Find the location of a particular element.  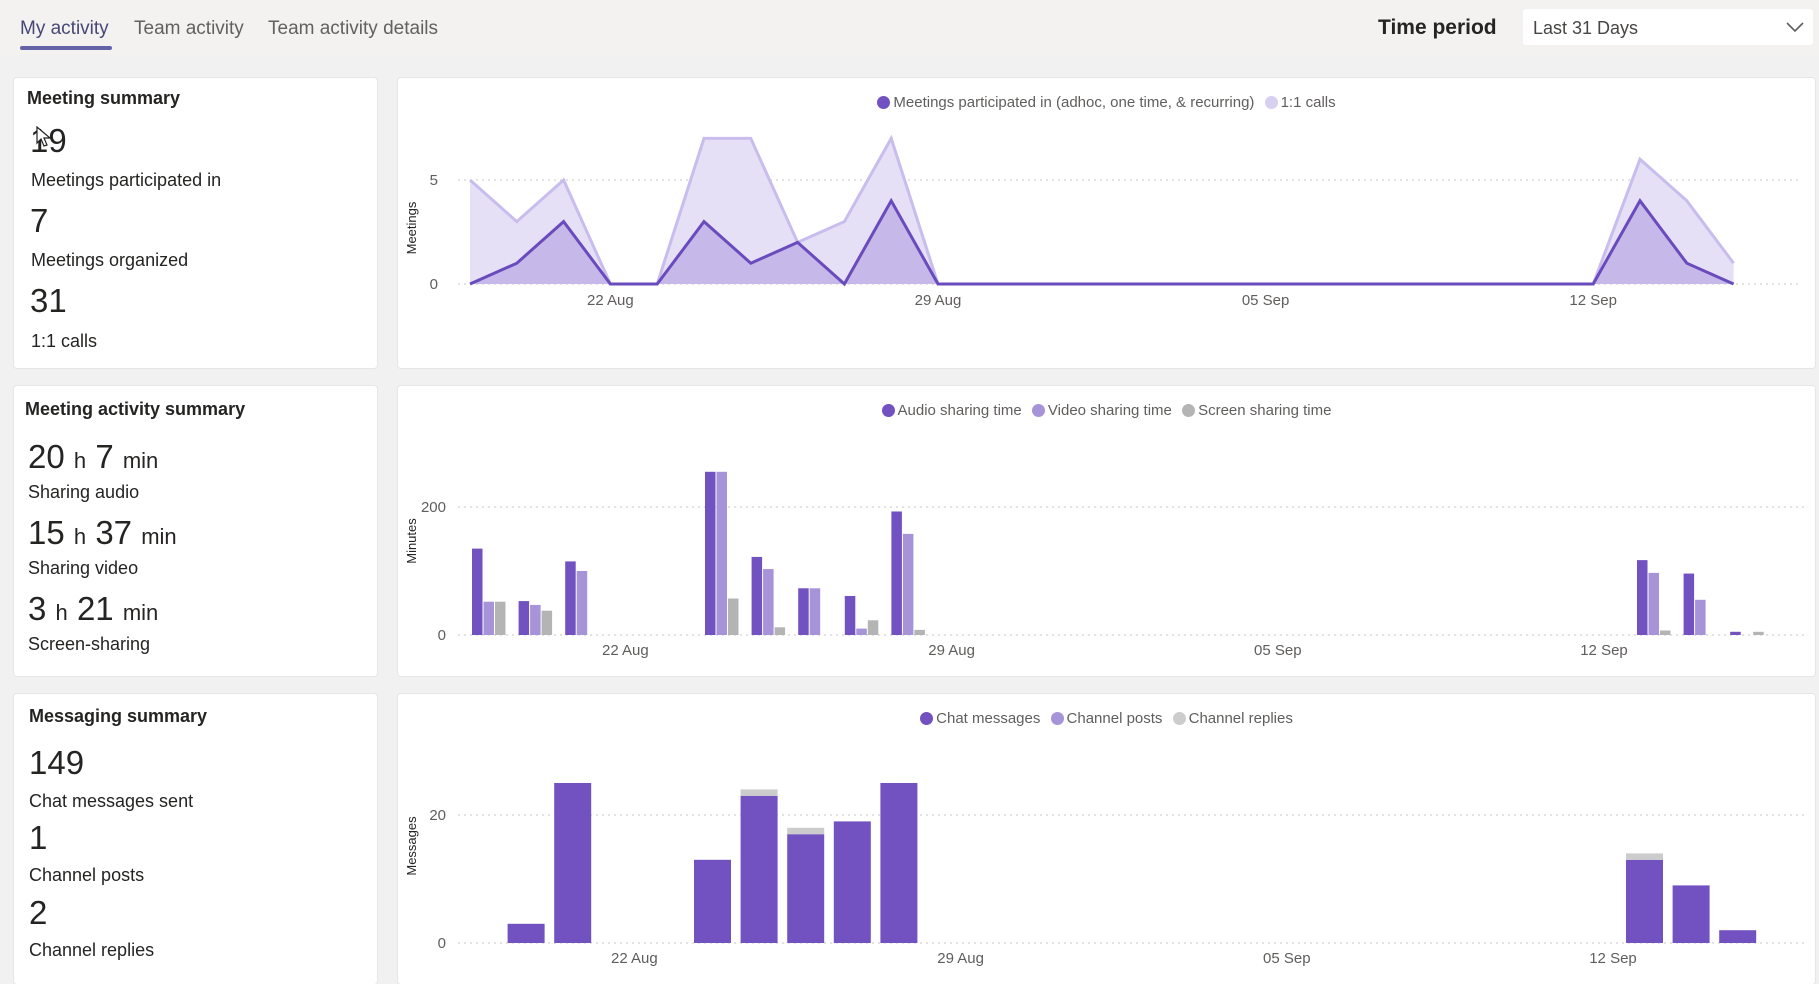

y-tick-label: 5 is located at coordinates (434, 180).